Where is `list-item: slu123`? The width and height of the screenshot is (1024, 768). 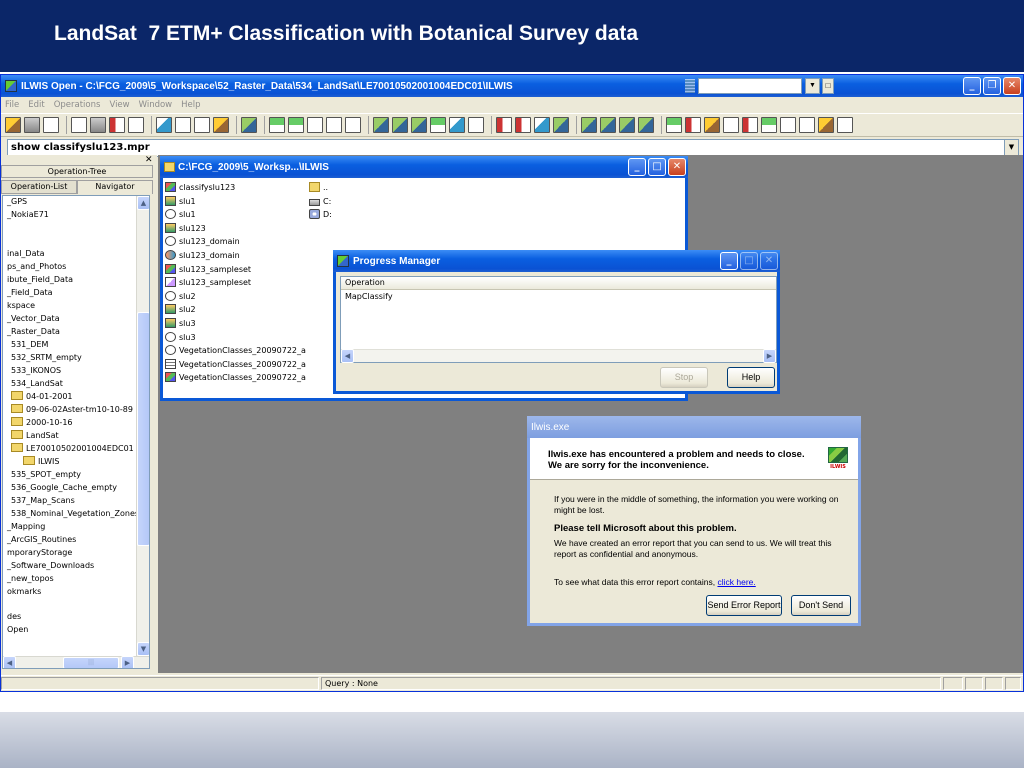 list-item: slu123 is located at coordinates (185, 228).